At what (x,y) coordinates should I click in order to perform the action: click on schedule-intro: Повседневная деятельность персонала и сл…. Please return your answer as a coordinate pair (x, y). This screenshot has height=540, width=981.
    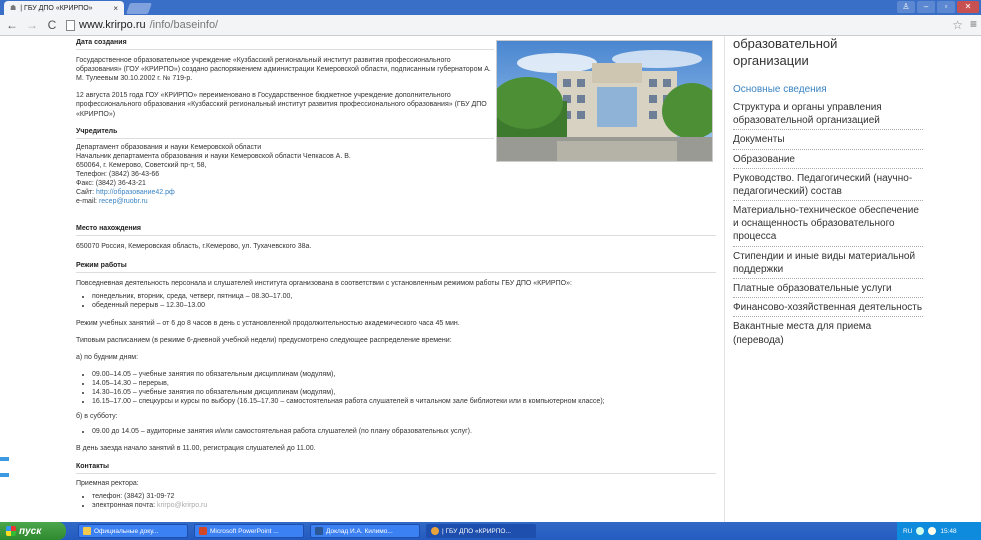
    Looking at the image, I should click on (324, 284).